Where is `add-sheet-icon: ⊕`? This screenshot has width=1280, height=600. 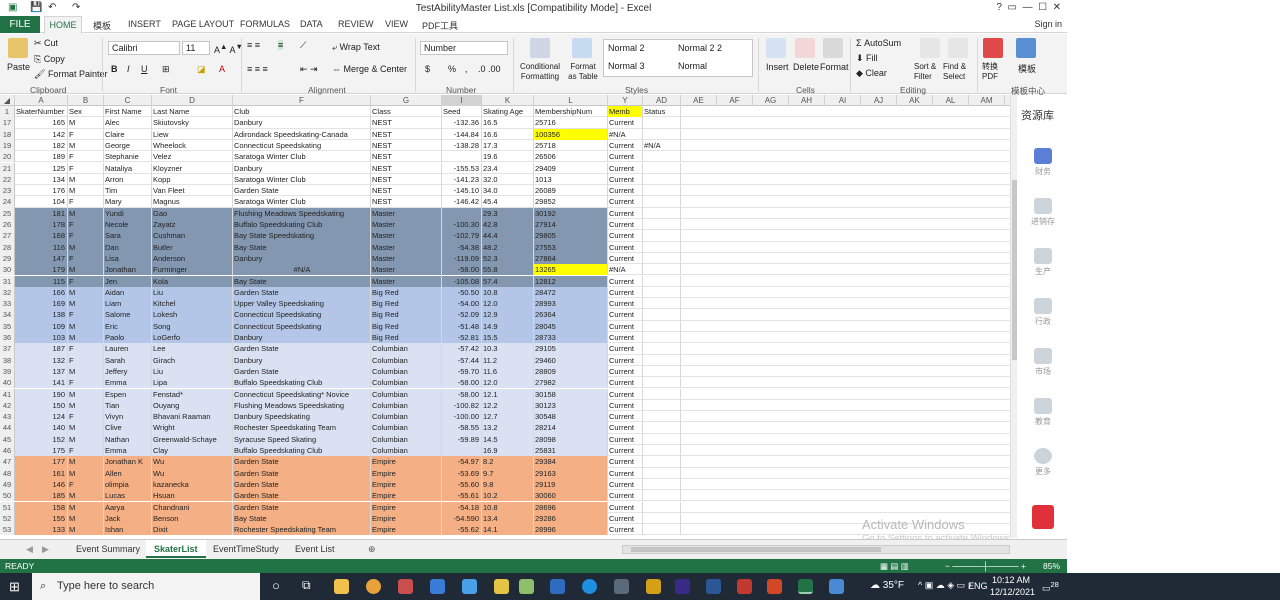 add-sheet-icon: ⊕ is located at coordinates (372, 549).